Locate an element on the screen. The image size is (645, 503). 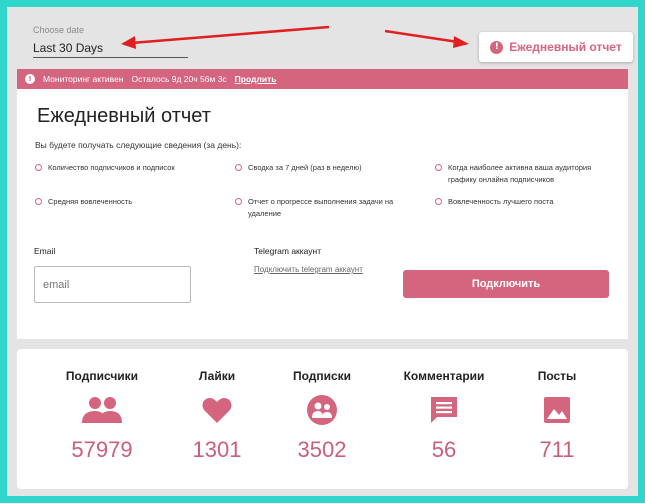
daily-report-button-label: Ежедневный отчет is located at coordinates (565, 47).